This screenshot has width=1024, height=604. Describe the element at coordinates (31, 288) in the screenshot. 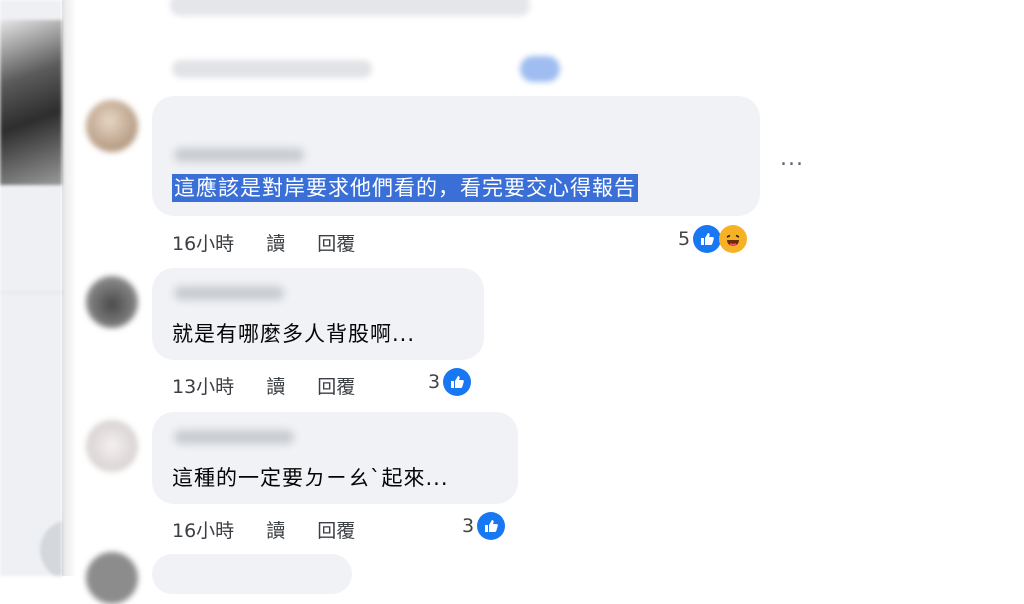

I see `left-background-panel` at that location.